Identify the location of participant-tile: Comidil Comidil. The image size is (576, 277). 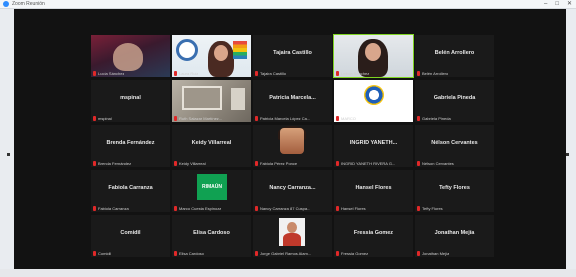
(130, 236).